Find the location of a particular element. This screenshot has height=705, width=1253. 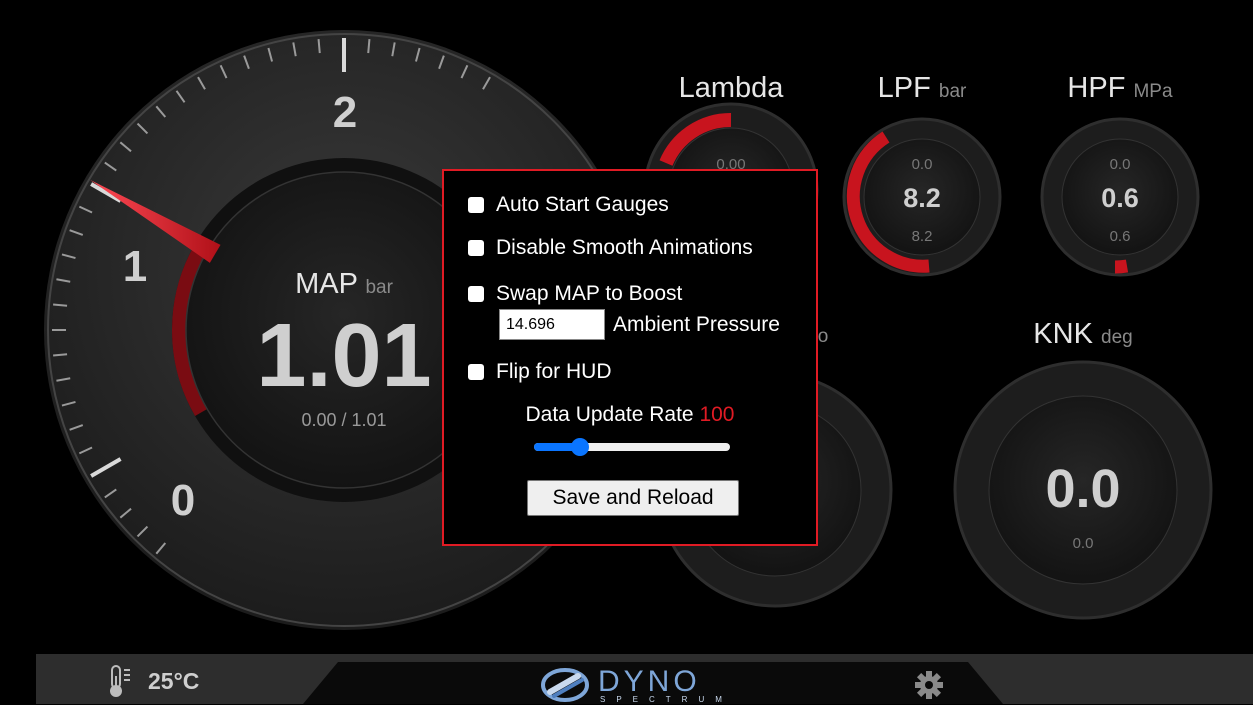

hpf-max: 0.6 is located at coordinates (1120, 236).